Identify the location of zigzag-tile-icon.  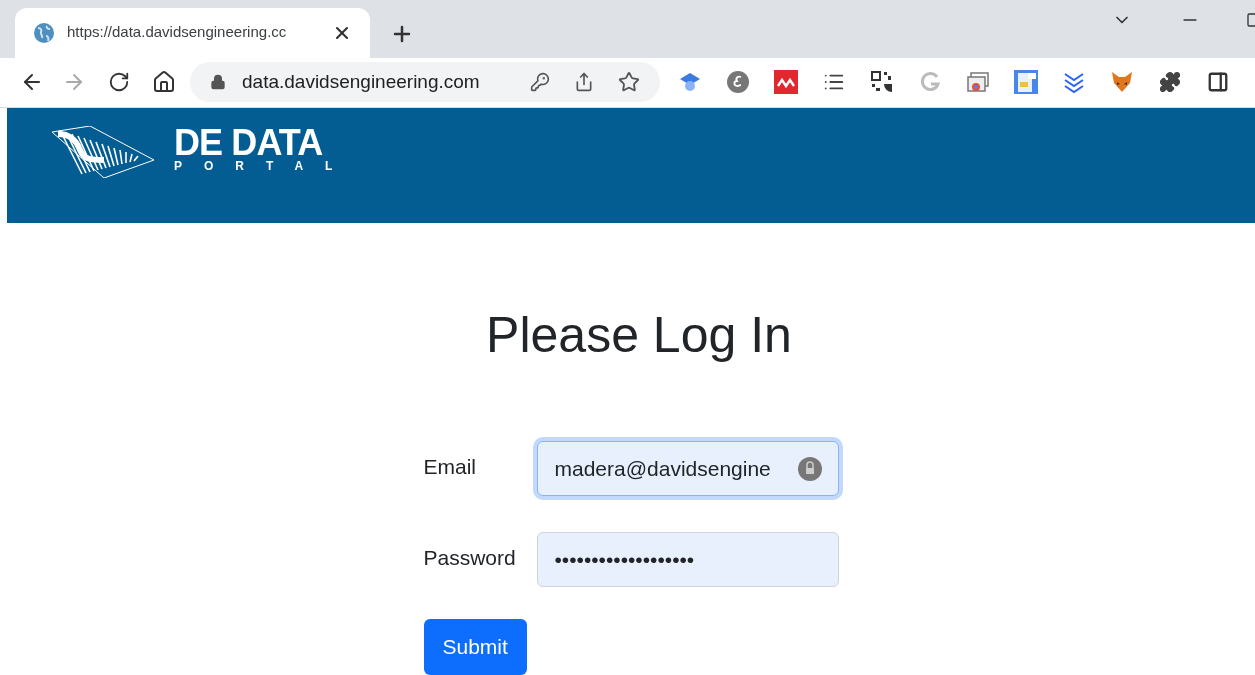
(786, 82).